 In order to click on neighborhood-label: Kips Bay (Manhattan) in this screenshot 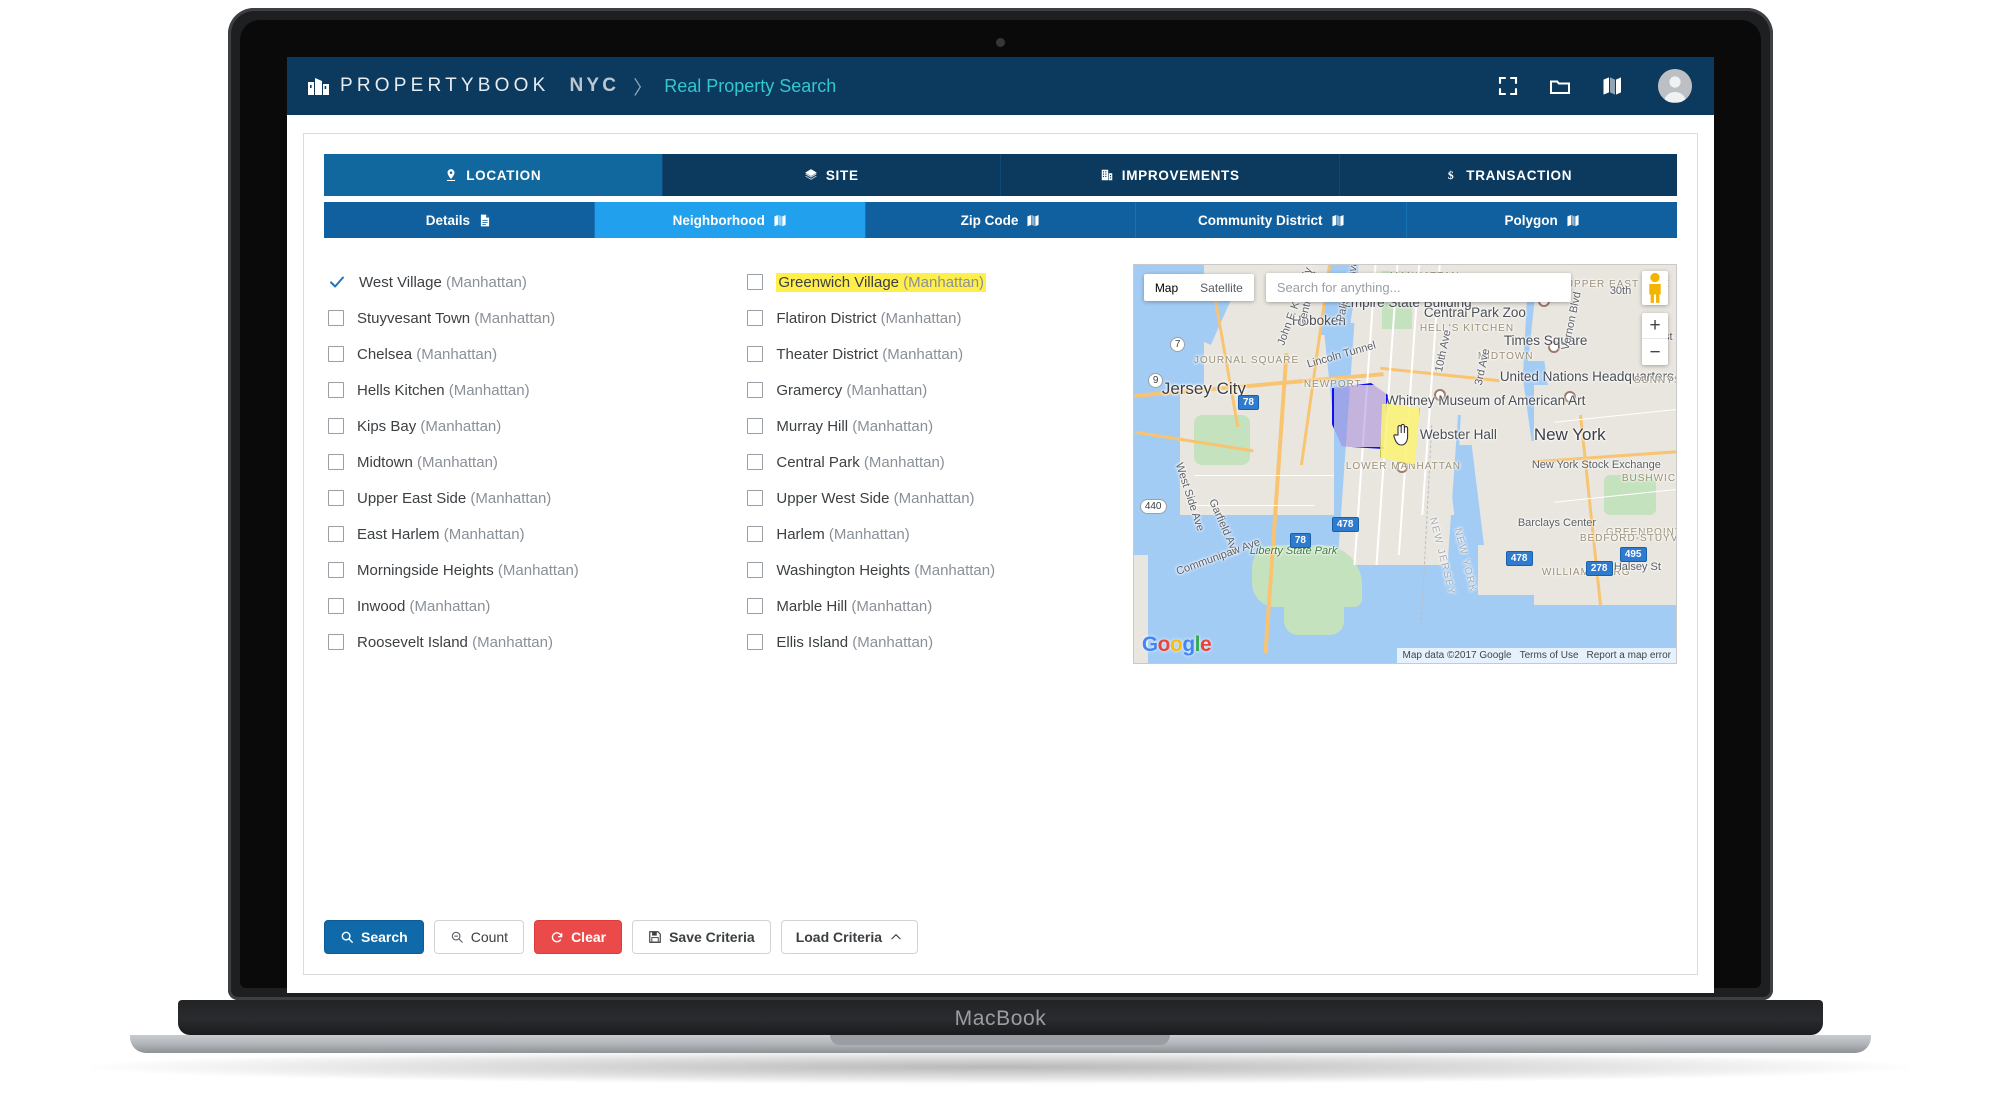, I will do `click(429, 426)`.